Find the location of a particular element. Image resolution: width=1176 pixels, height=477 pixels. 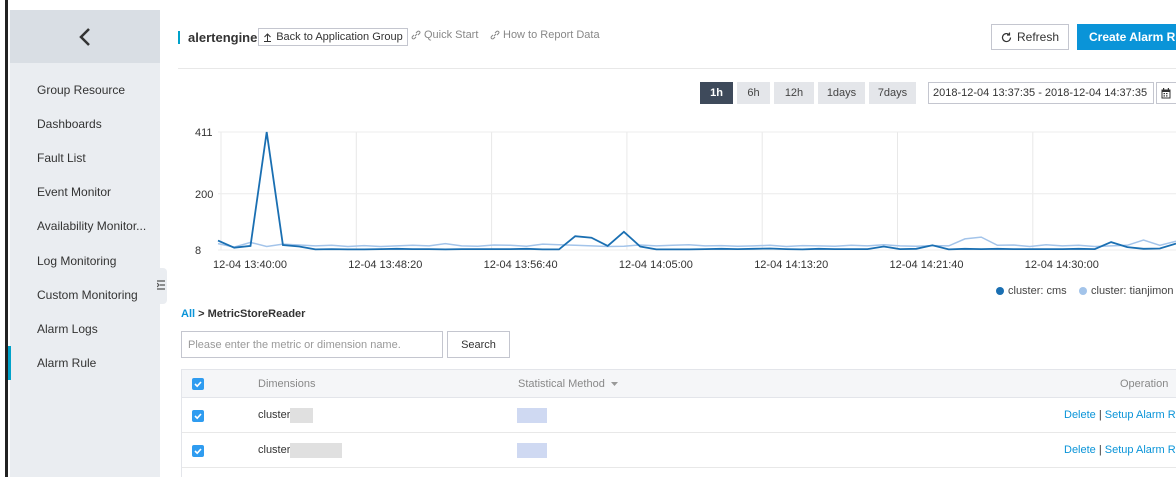

window-edge is located at coordinates (5, 238).